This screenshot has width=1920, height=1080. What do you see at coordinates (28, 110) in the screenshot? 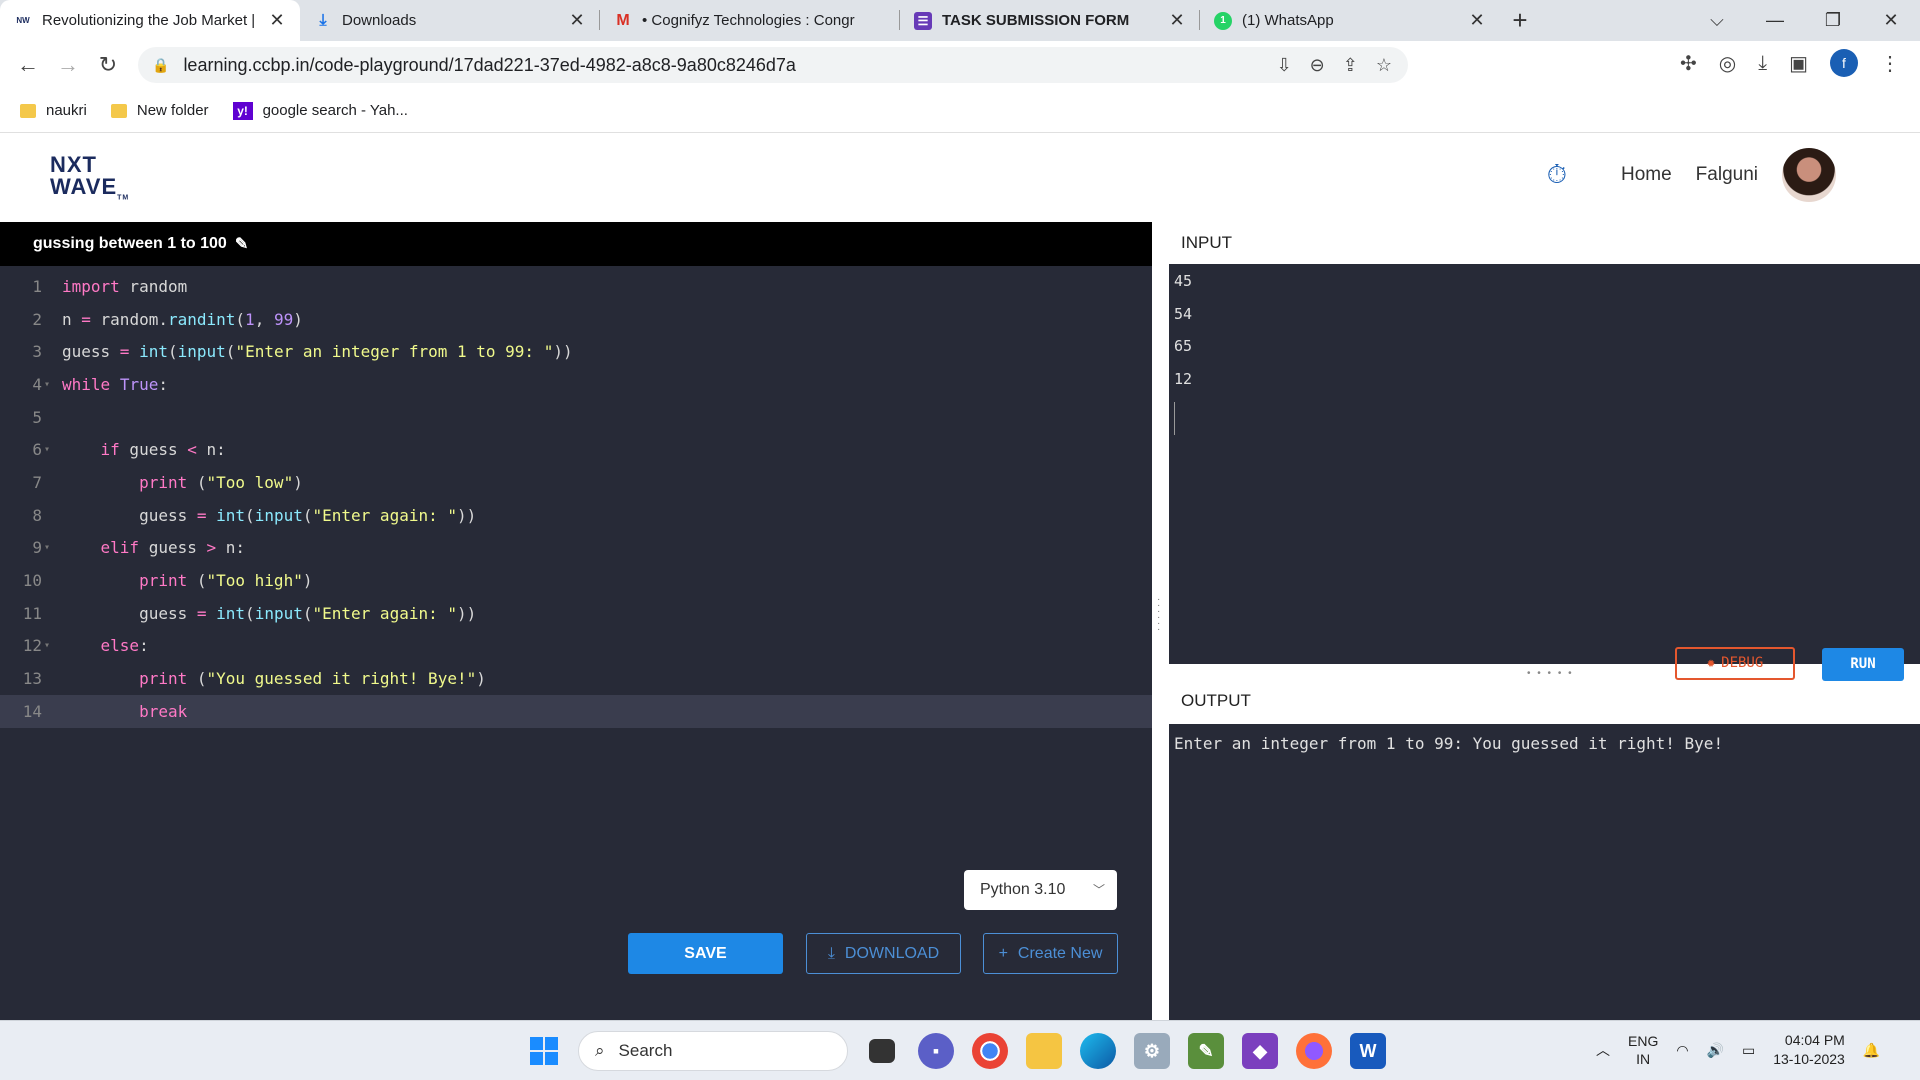
I see `folder-icon` at bounding box center [28, 110].